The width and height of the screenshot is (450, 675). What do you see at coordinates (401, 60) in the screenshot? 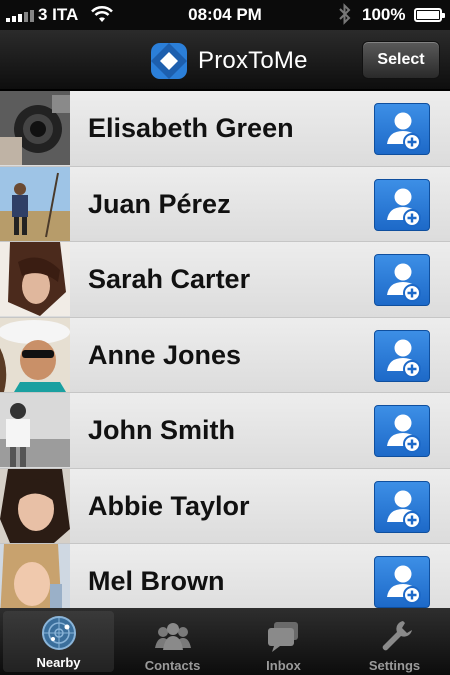
I see `select-button: Select` at bounding box center [401, 60].